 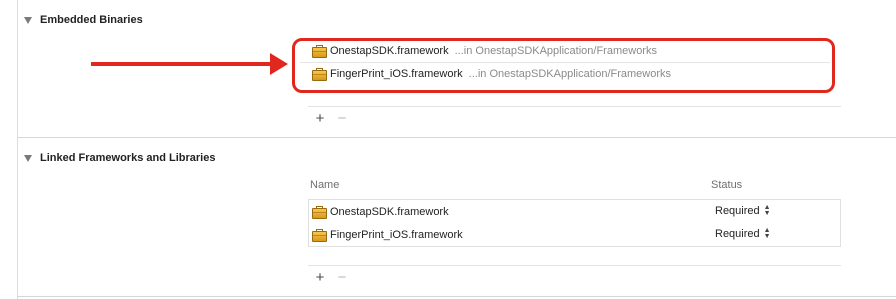 I want to click on section-title: Embedded Binaries, so click(x=91, y=20).